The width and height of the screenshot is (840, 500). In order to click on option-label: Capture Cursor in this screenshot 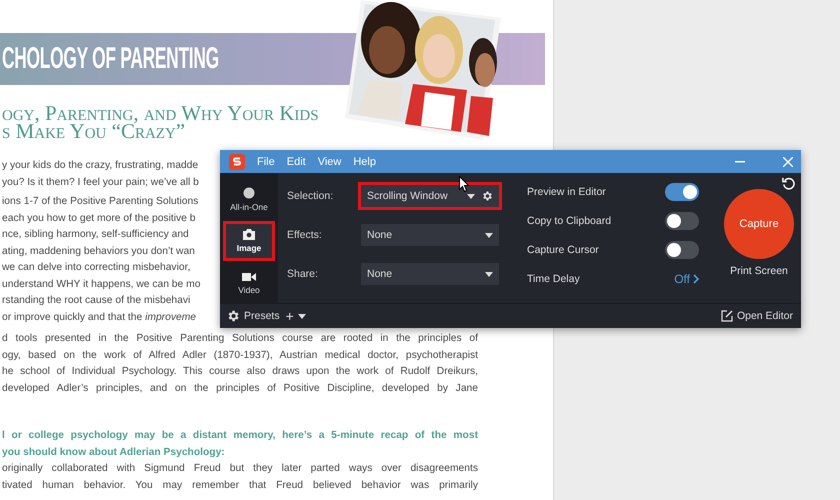, I will do `click(563, 250)`.